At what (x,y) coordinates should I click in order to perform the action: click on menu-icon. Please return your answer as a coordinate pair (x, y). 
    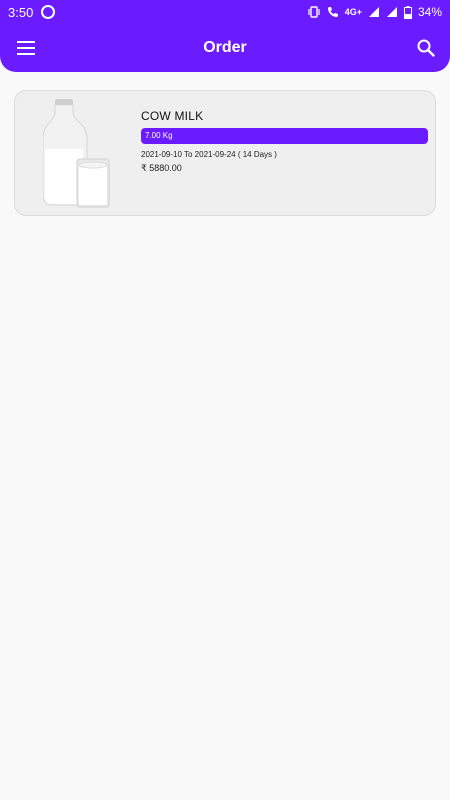
    Looking at the image, I should click on (26, 48).